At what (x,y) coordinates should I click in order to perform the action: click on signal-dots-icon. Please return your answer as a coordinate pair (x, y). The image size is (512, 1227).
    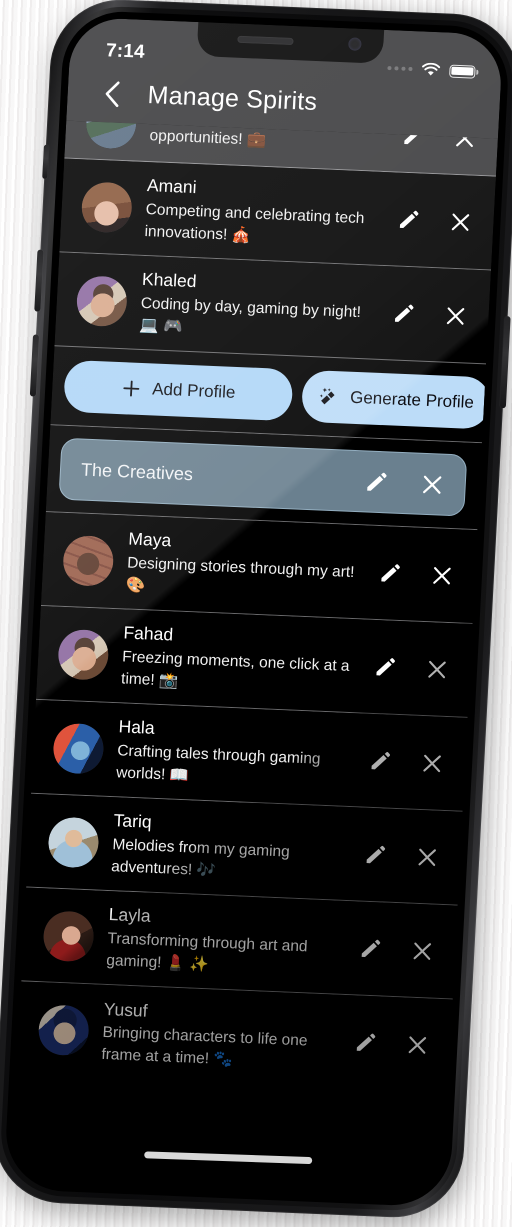
    Looking at the image, I should click on (400, 69).